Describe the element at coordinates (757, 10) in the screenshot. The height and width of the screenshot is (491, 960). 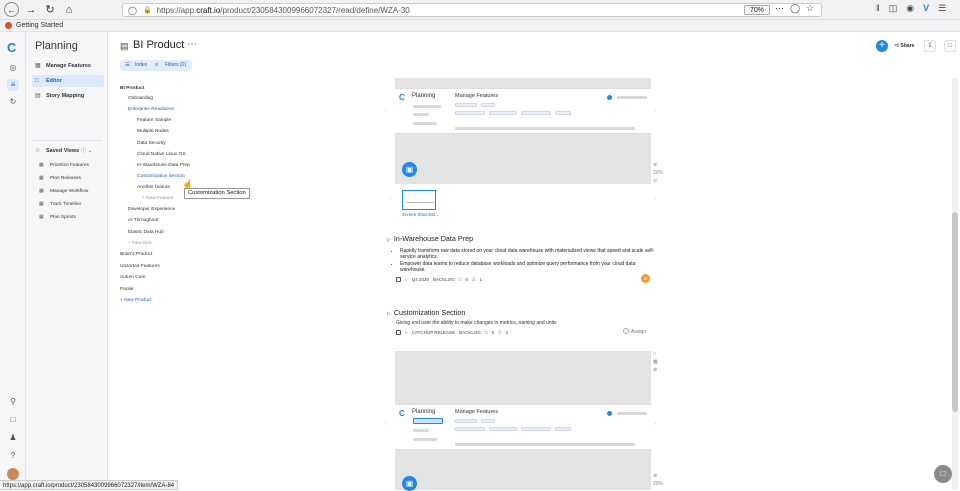
I see `zoom-level: 70%` at that location.